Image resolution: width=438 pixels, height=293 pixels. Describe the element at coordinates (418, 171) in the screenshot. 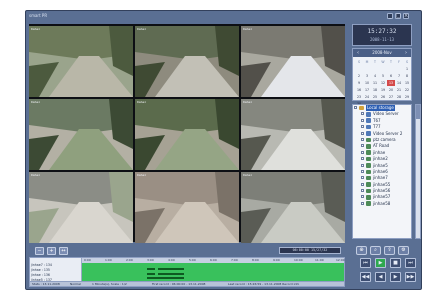

I see `tree-scrollbar` at that location.